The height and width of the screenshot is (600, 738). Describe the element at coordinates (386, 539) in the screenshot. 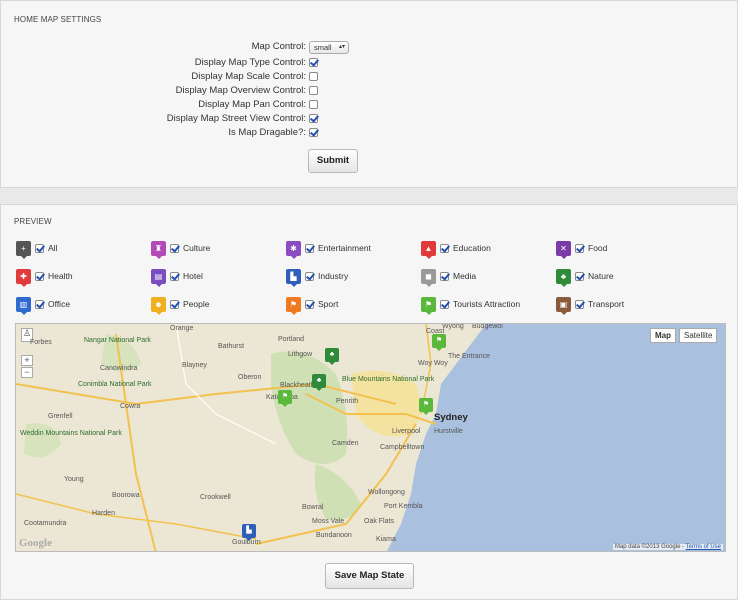

I see `place-label: Kiama` at that location.